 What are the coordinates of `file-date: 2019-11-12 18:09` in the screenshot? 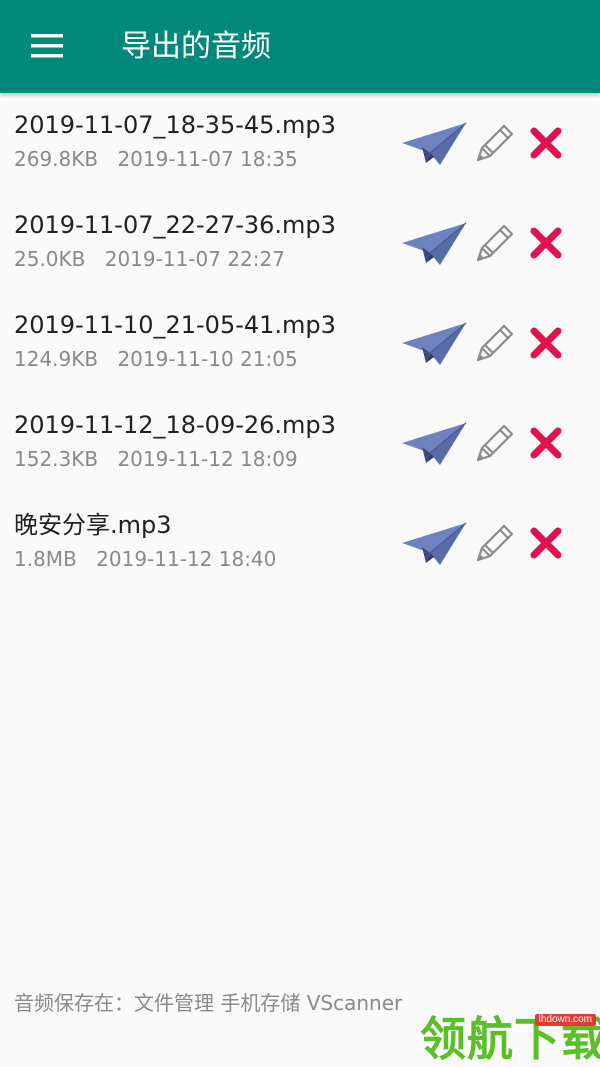 It's located at (207, 459).